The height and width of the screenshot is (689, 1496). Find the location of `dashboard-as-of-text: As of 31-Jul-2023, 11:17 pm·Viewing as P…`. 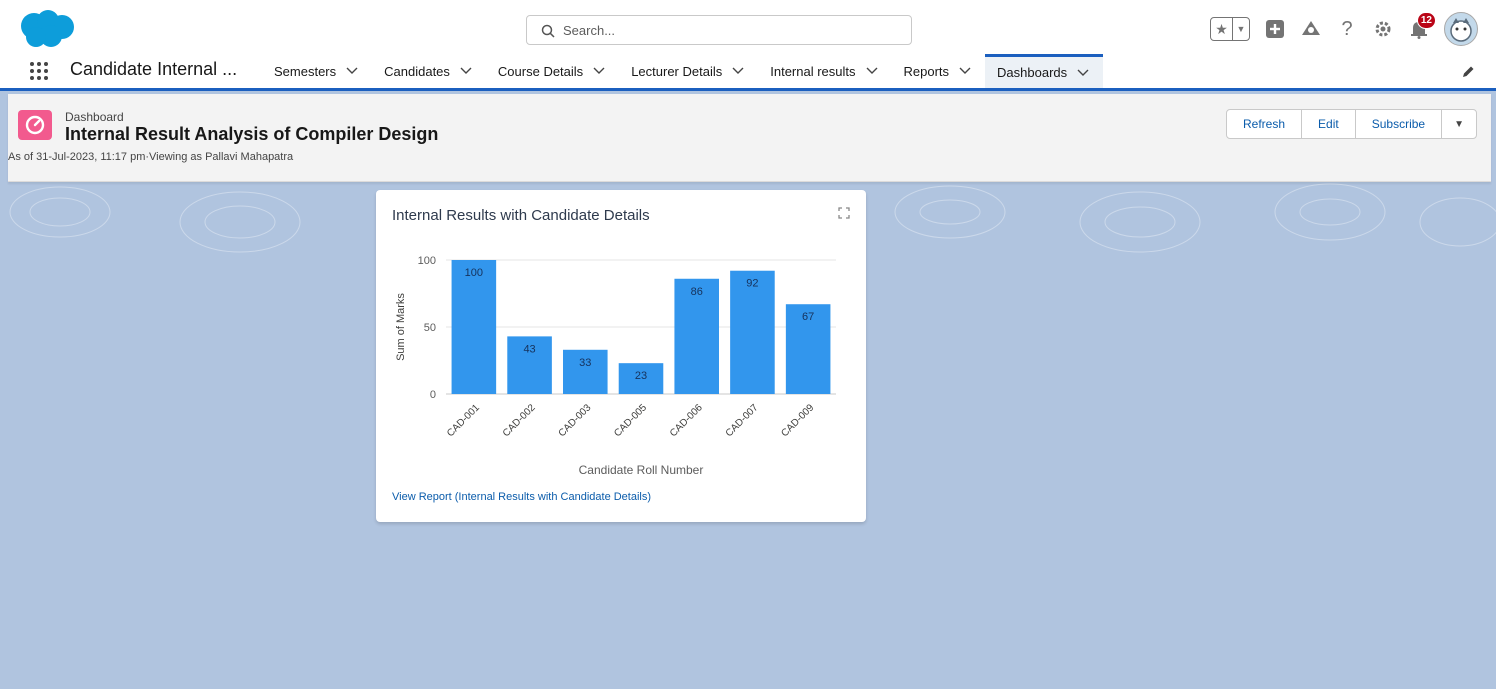

dashboard-as-of-text: As of 31-Jul-2023, 11:17 pm·Viewing as P… is located at coordinates (151, 157).